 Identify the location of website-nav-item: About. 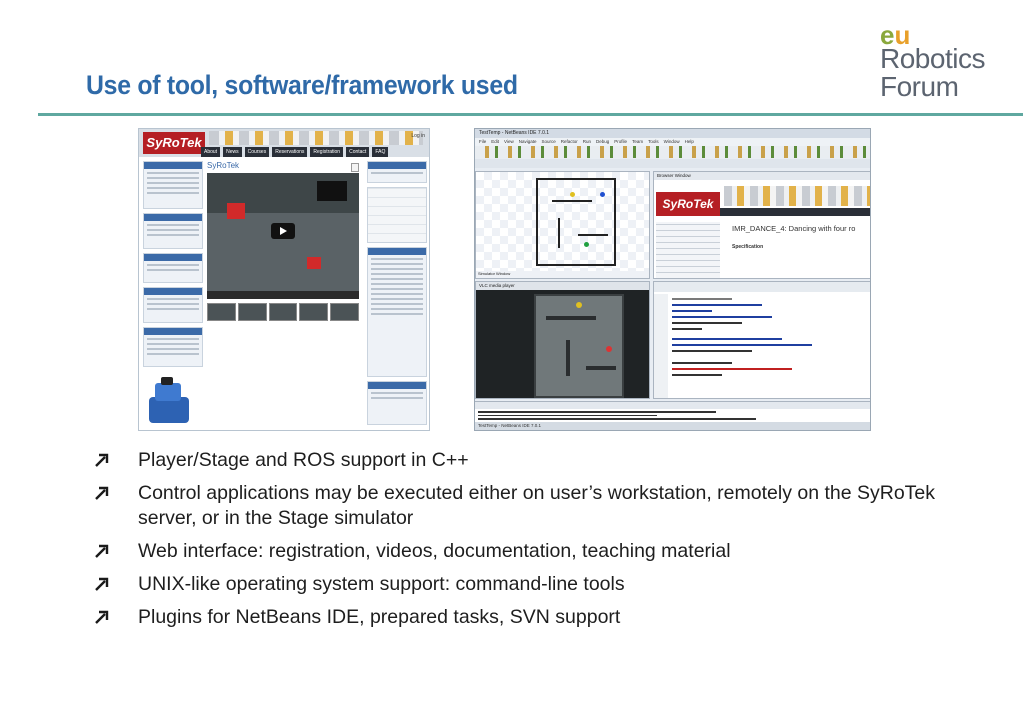
(211, 152).